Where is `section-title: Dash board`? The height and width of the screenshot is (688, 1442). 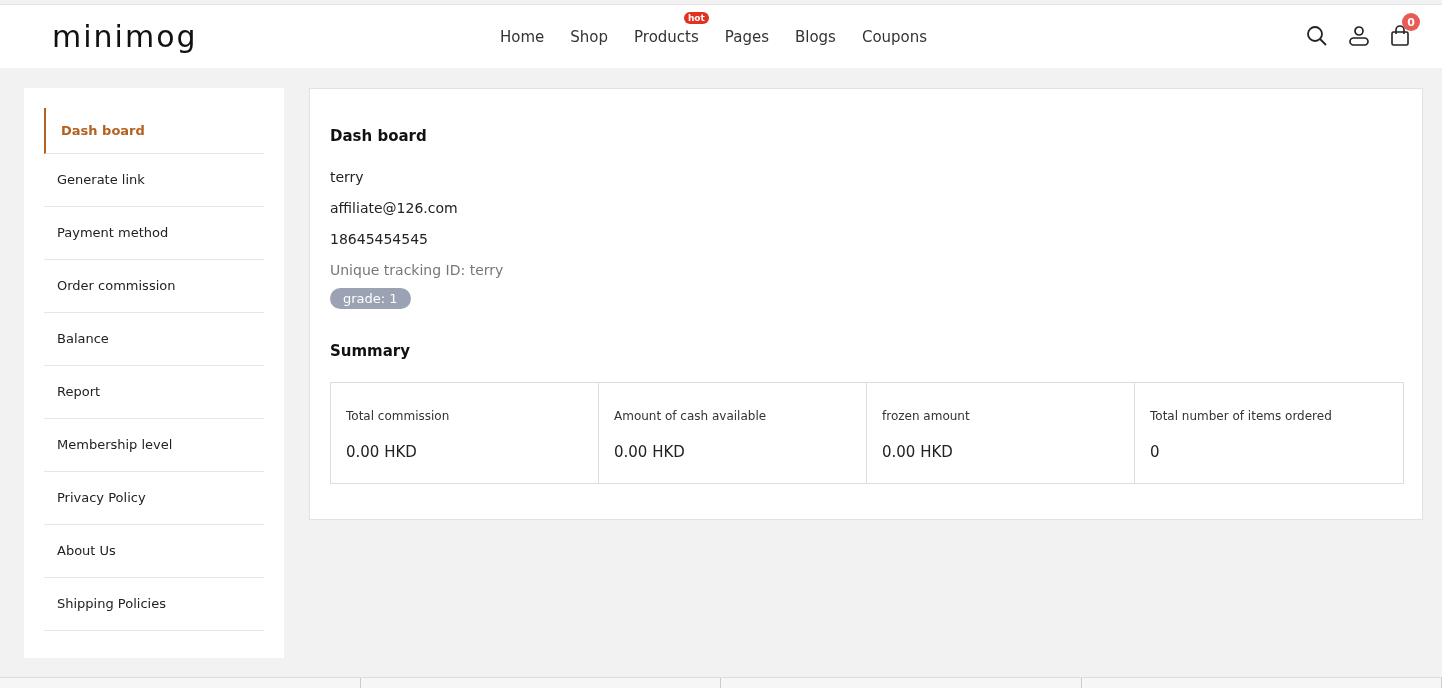 section-title: Dash board is located at coordinates (378, 135).